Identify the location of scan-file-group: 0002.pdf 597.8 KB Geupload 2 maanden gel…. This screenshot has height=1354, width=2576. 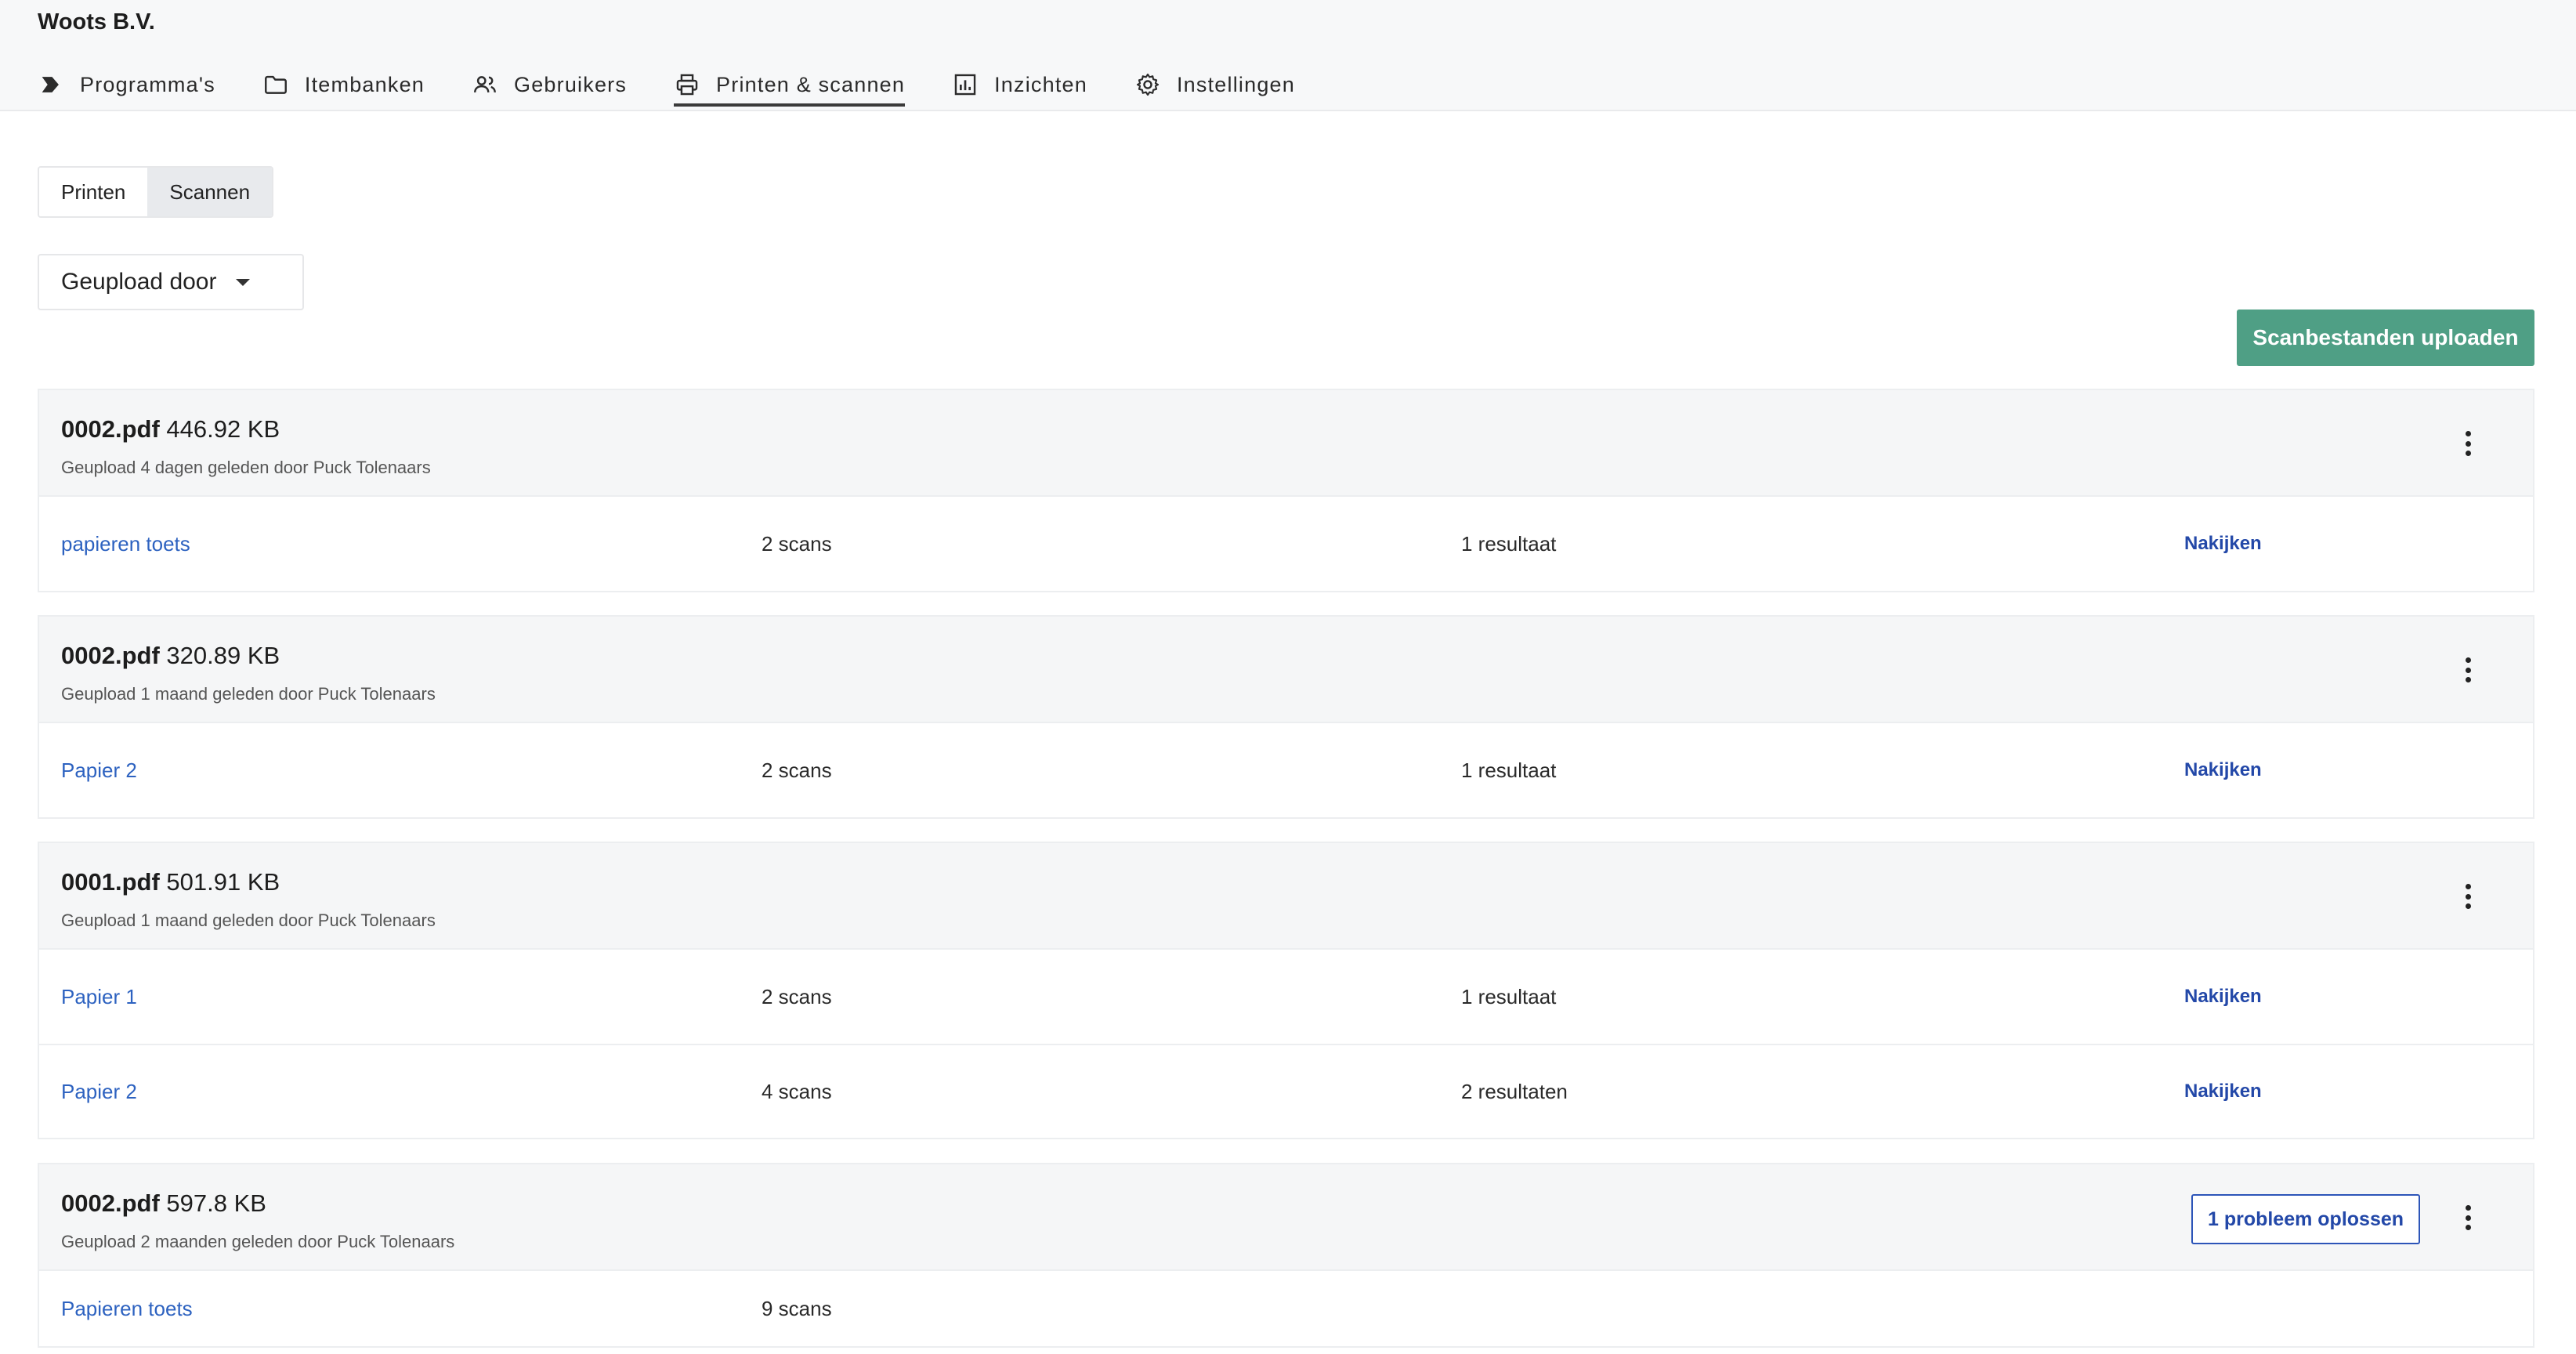
(1286, 1255).